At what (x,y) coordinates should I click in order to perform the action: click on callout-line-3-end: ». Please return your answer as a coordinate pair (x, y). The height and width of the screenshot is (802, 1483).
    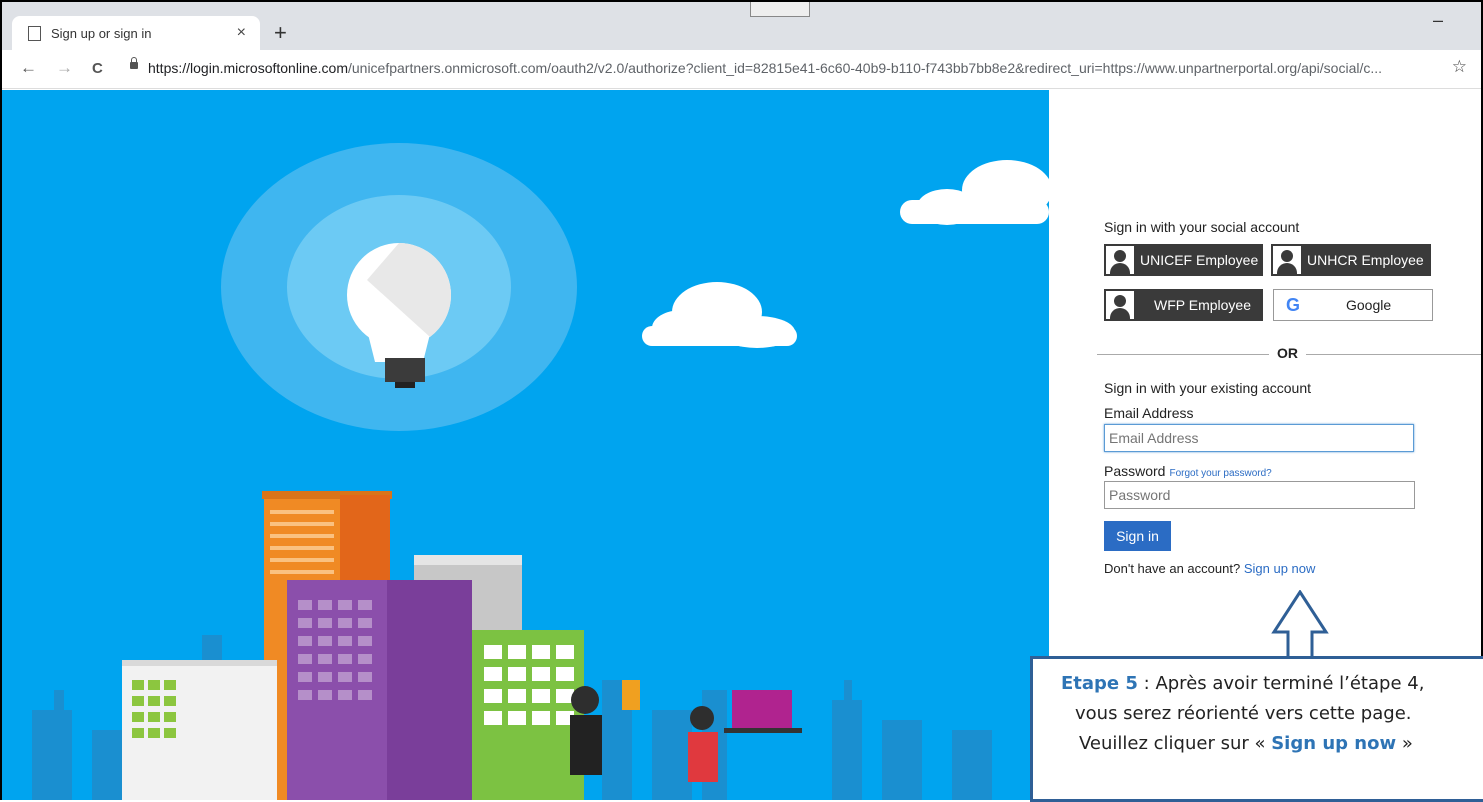
    Looking at the image, I should click on (1404, 743).